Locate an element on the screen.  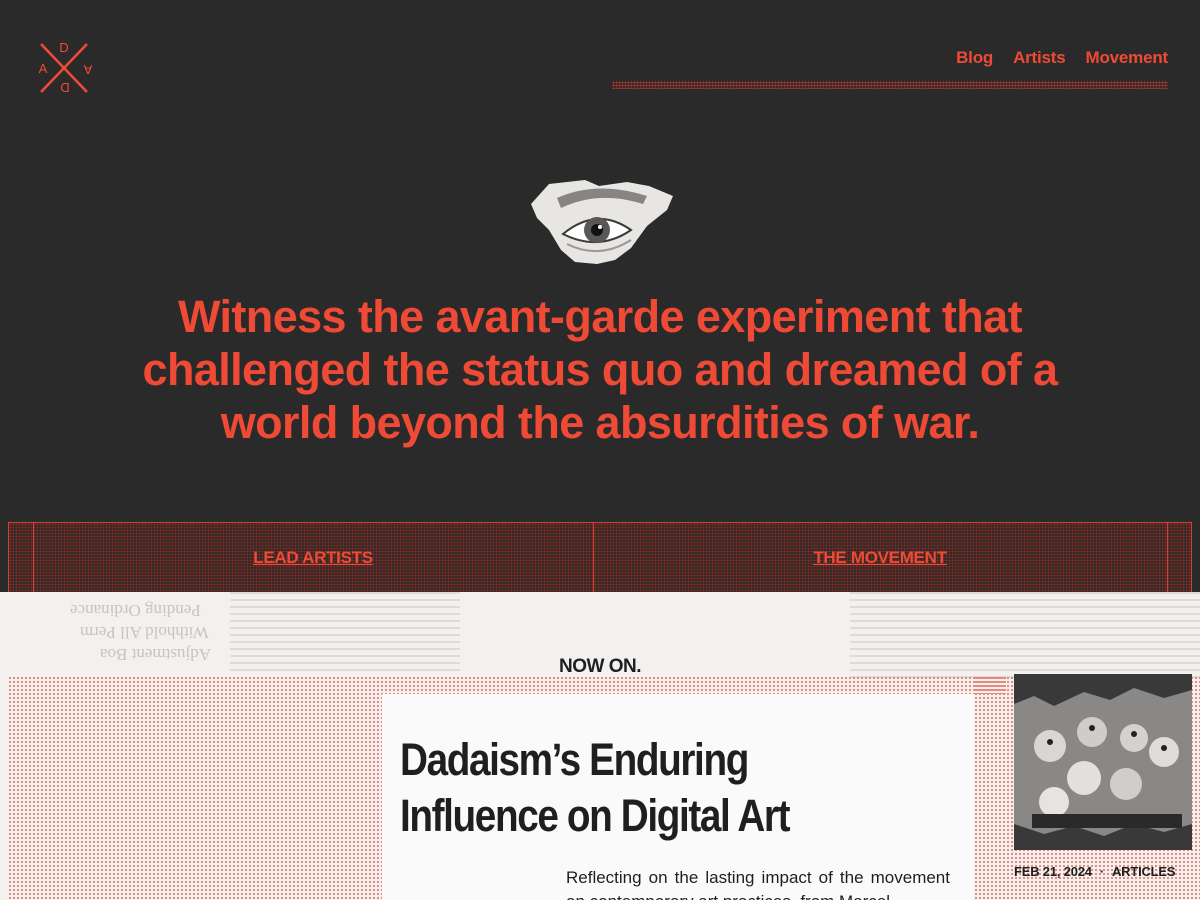
tab-the-movement: THE MOVEMENT is located at coordinates (880, 558).